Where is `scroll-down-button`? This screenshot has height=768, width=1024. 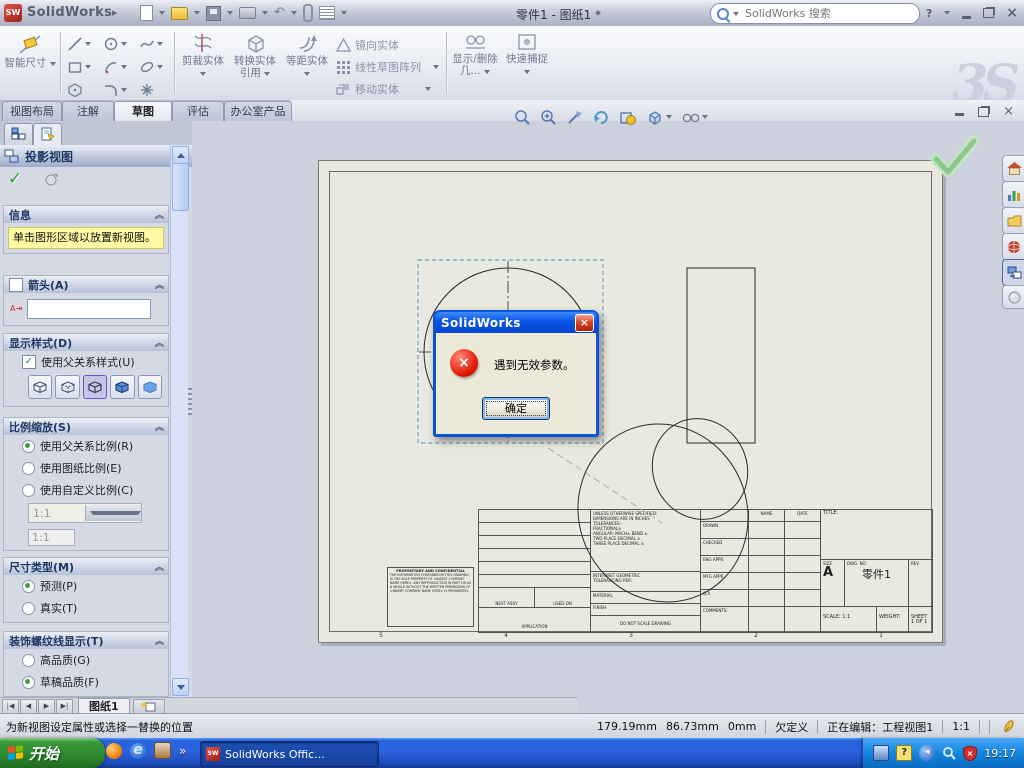
scroll-down-button is located at coordinates (180, 687).